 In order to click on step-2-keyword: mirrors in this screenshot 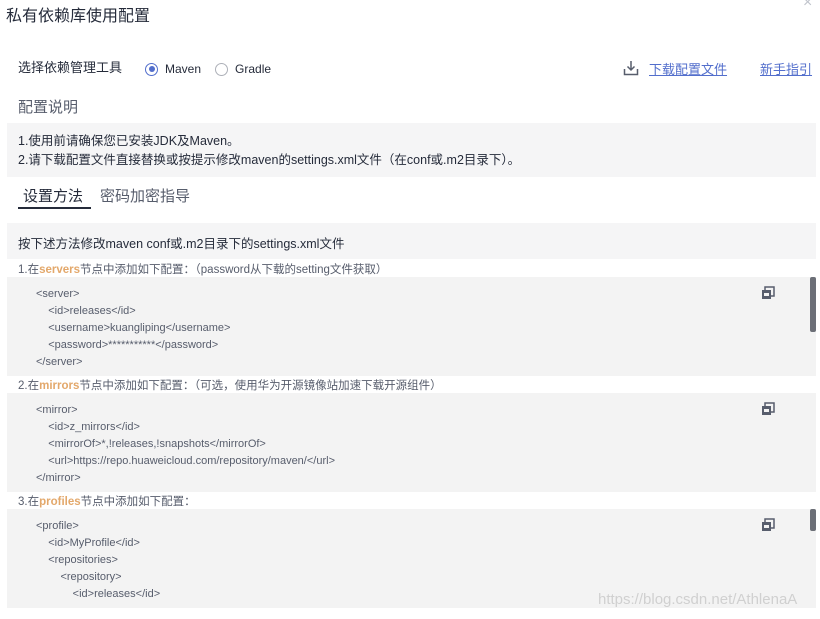, I will do `click(59, 386)`.